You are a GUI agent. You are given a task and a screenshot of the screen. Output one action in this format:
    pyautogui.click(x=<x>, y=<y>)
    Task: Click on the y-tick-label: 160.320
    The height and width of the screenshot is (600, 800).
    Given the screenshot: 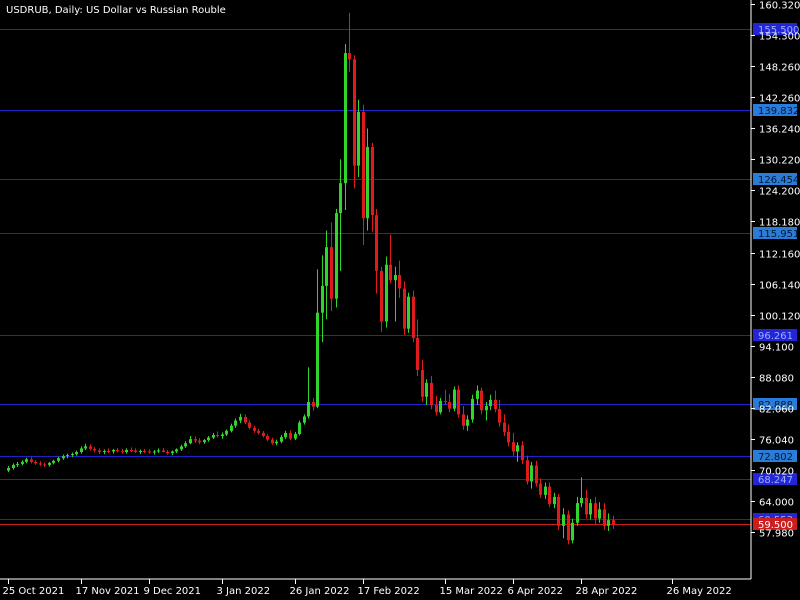 What is the action you would take?
    pyautogui.click(x=779, y=6)
    